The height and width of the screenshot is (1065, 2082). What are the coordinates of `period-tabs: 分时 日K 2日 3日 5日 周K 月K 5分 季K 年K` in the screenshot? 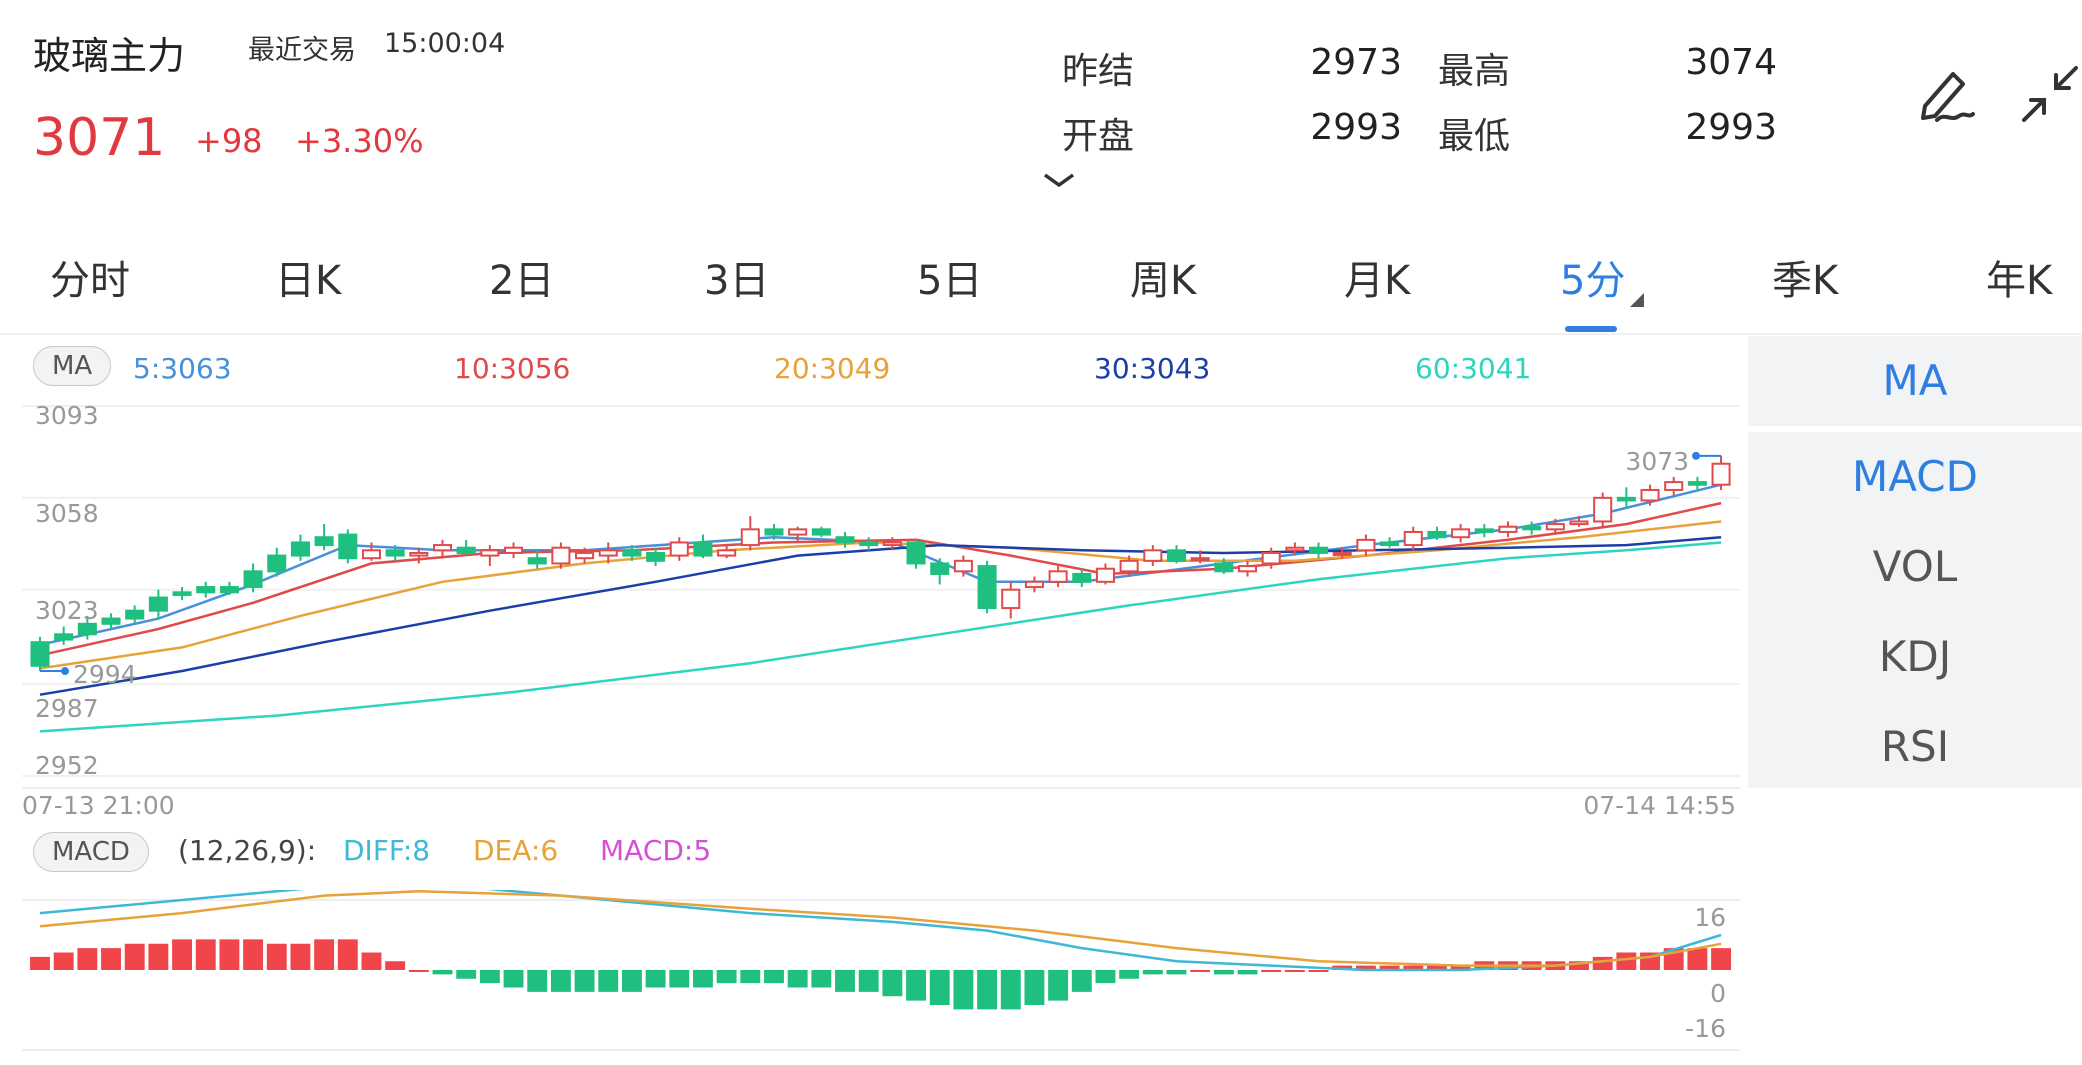 It's located at (1041, 290).